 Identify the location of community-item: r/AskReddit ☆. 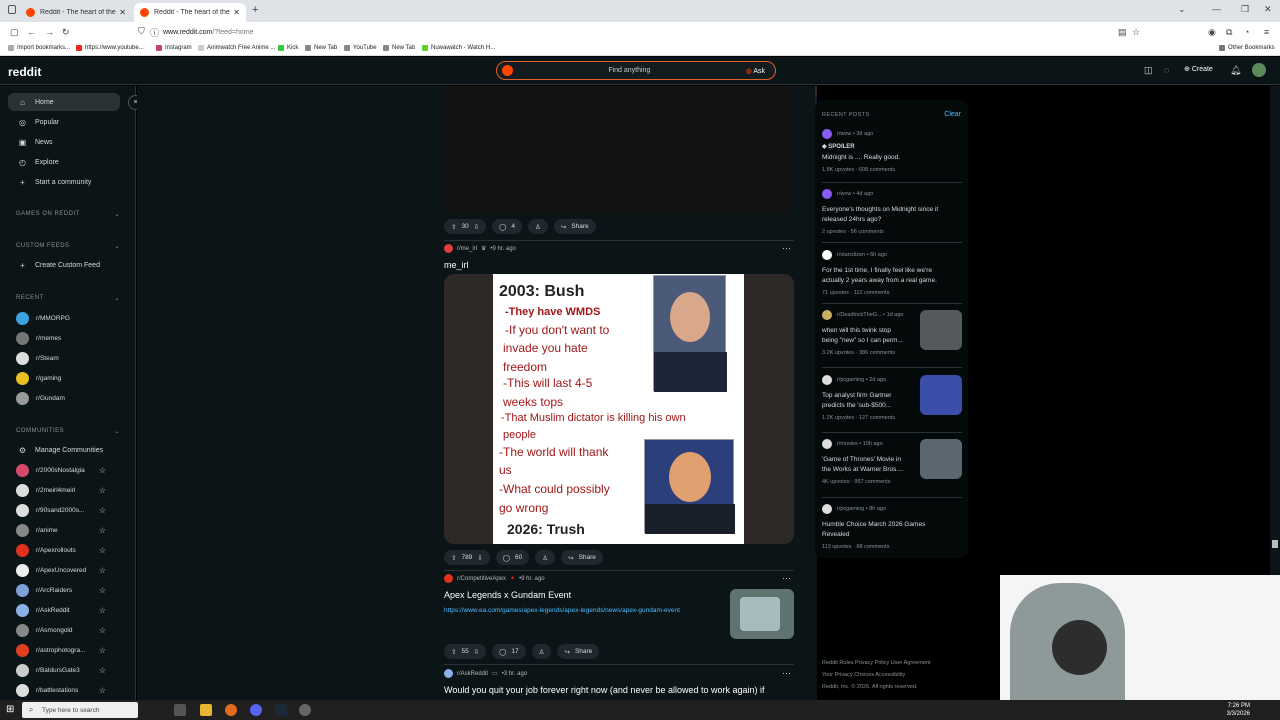
(68, 610).